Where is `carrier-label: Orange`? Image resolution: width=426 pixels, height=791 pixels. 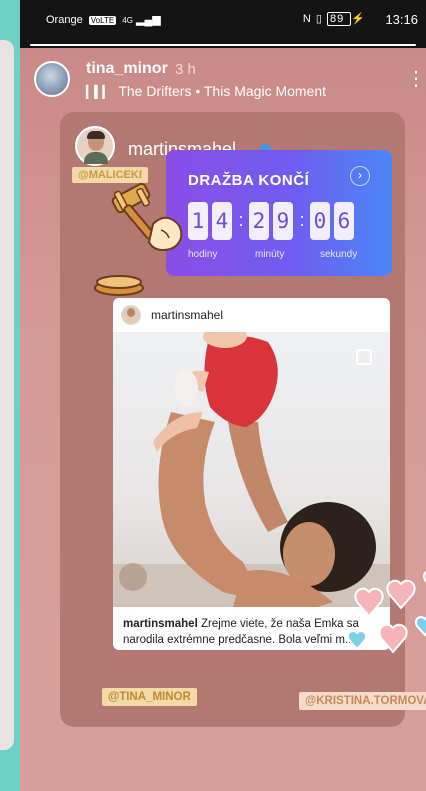
carrier-label: Orange is located at coordinates (64, 20).